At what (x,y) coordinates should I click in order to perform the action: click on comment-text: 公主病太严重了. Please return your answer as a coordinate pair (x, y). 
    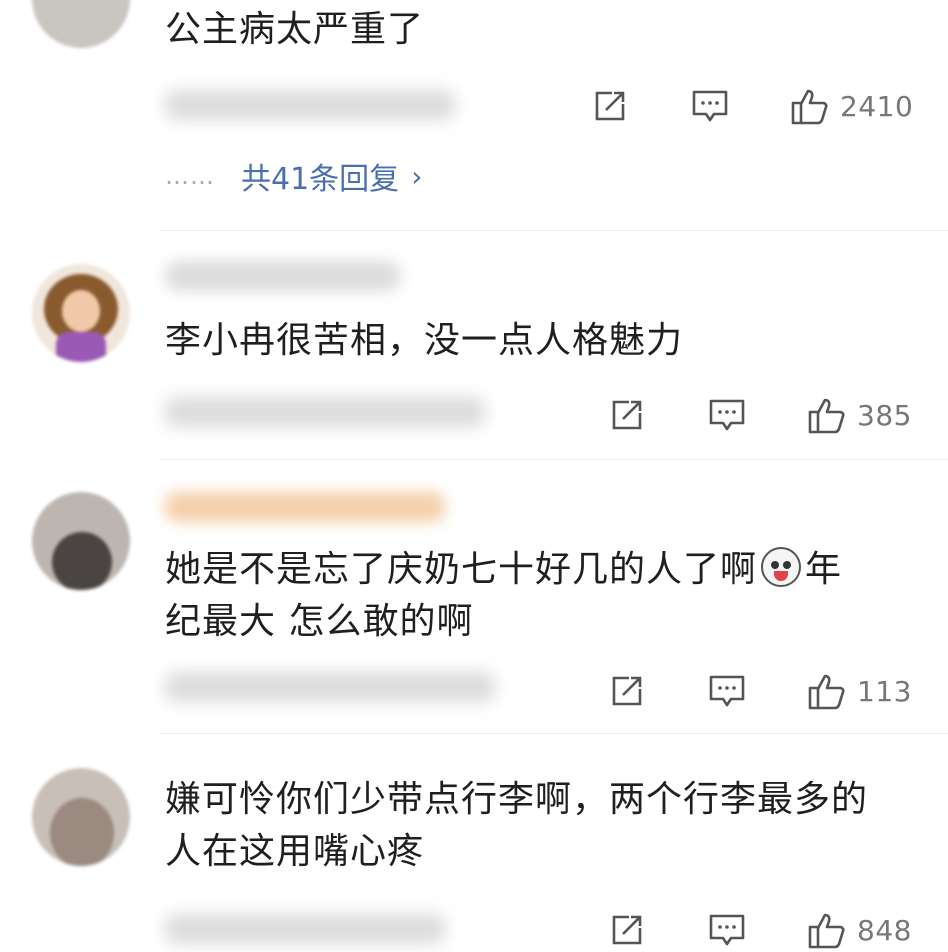
    Looking at the image, I should click on (295, 29).